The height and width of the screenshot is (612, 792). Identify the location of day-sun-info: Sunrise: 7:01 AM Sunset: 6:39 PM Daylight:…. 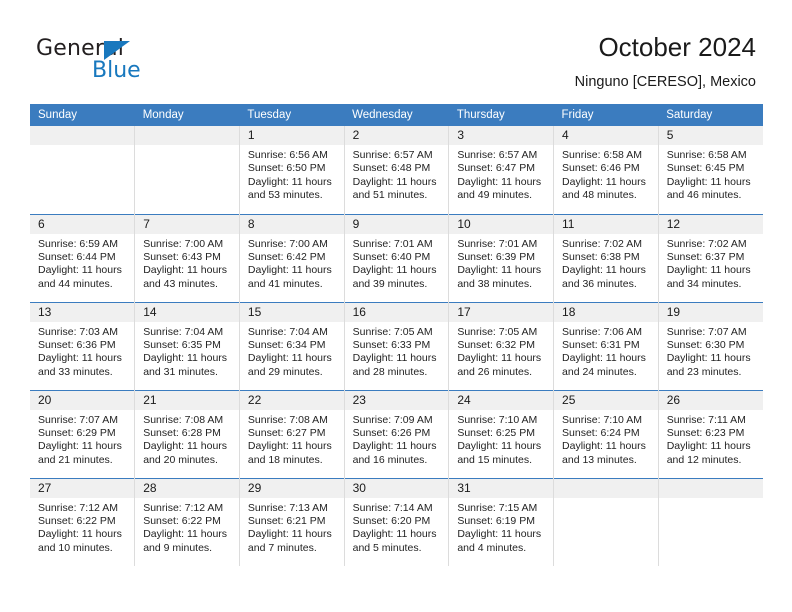
(501, 263).